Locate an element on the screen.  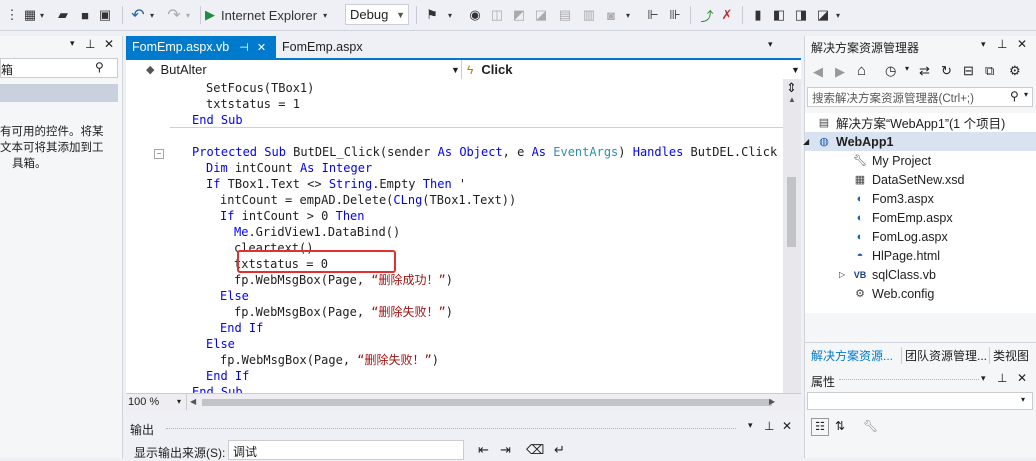
screenshot-icon: ◙ is located at coordinates (611, 15).